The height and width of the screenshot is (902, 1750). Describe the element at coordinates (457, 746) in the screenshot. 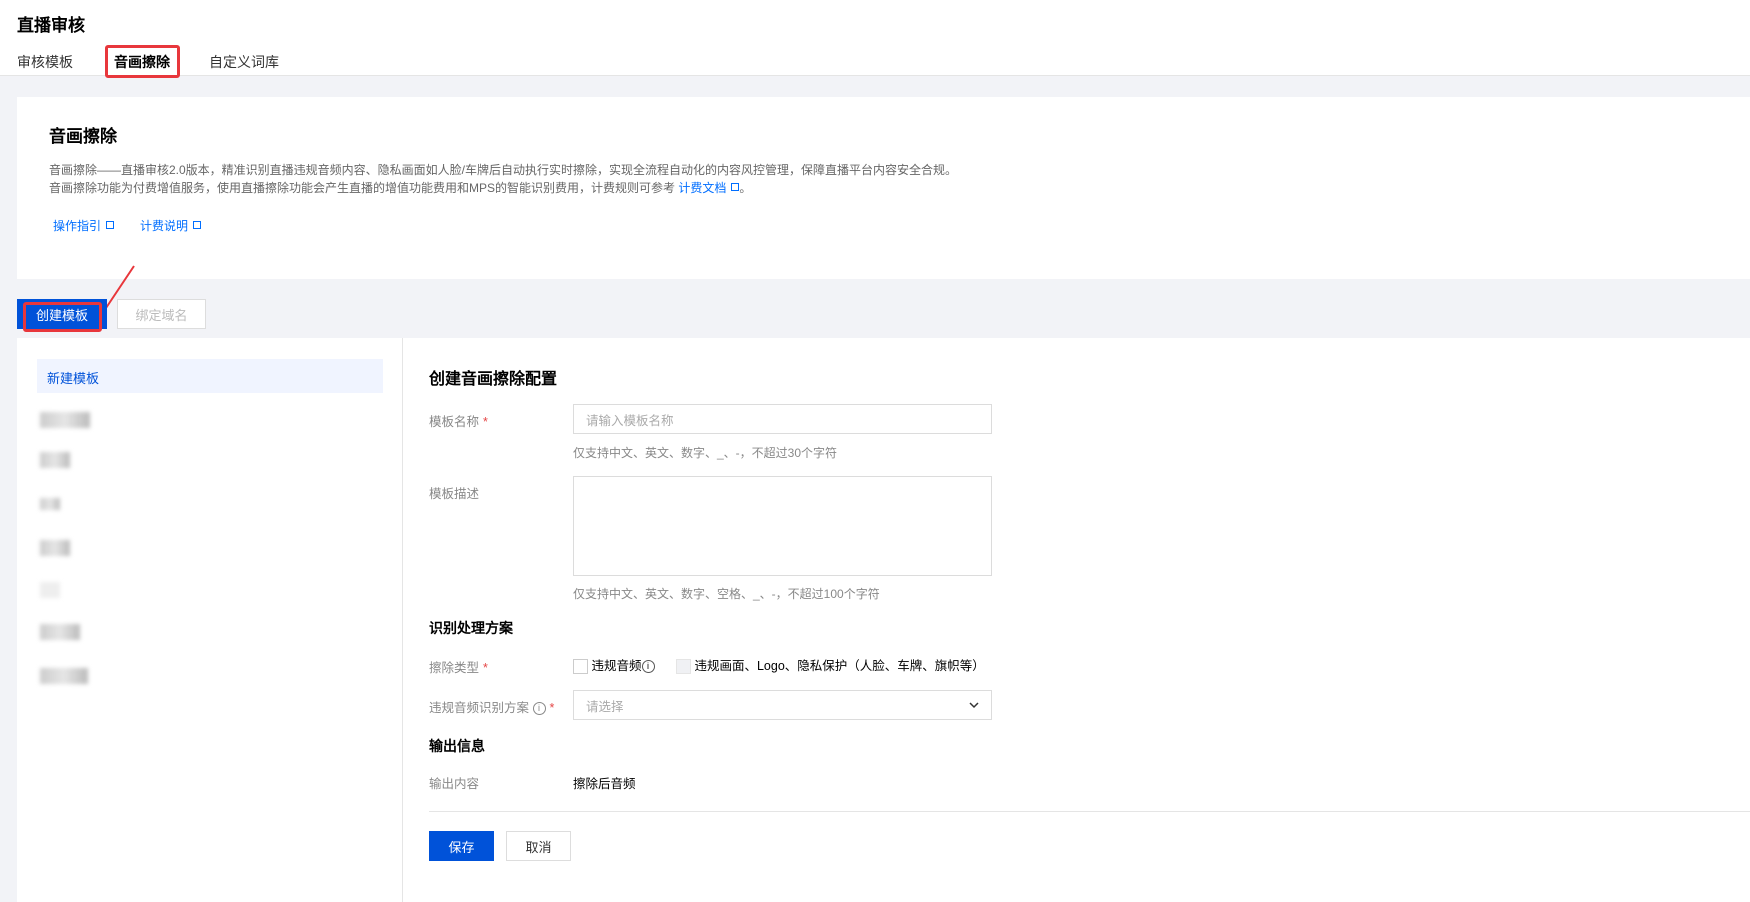

I see `section-output: 输出信息` at that location.